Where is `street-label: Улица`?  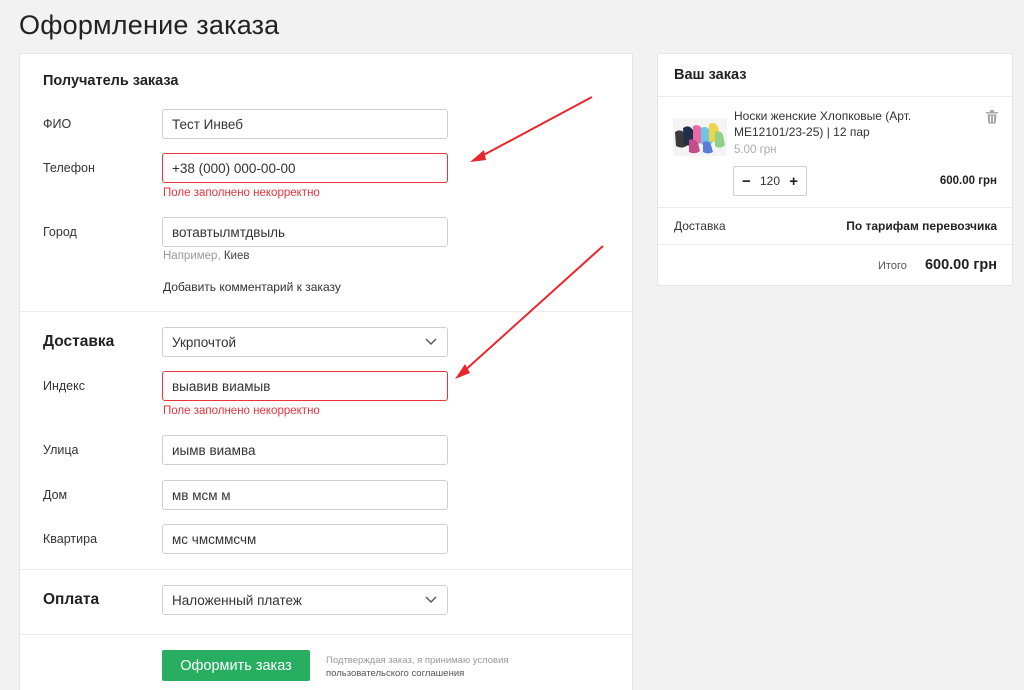
street-label: Улица is located at coordinates (61, 450).